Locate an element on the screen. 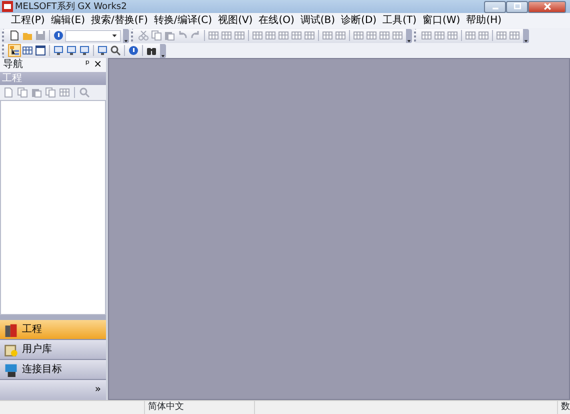  window-icon is located at coordinates (40, 50).